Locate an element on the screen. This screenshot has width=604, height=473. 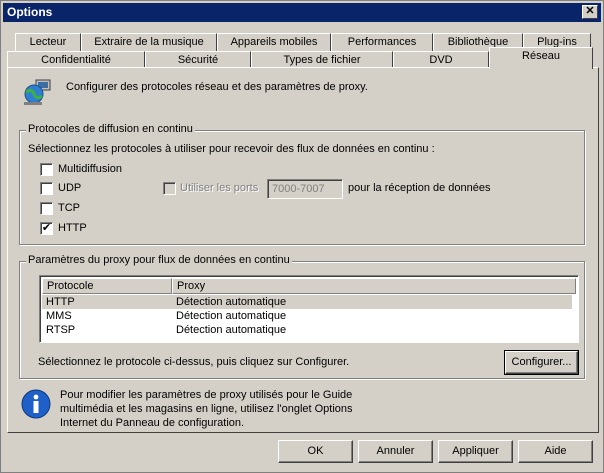
row-protocol: HTTP is located at coordinates (60, 302).